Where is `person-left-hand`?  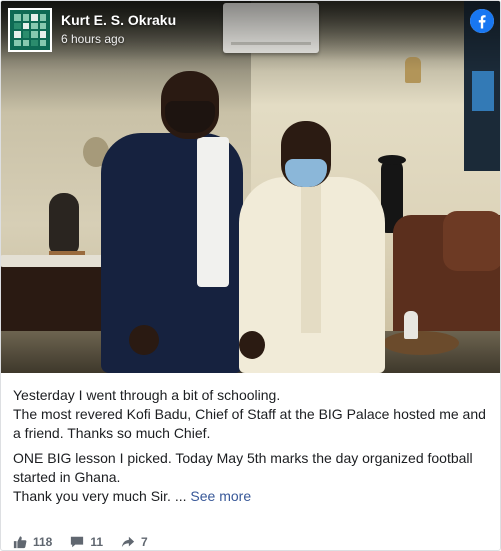 person-left-hand is located at coordinates (144, 340).